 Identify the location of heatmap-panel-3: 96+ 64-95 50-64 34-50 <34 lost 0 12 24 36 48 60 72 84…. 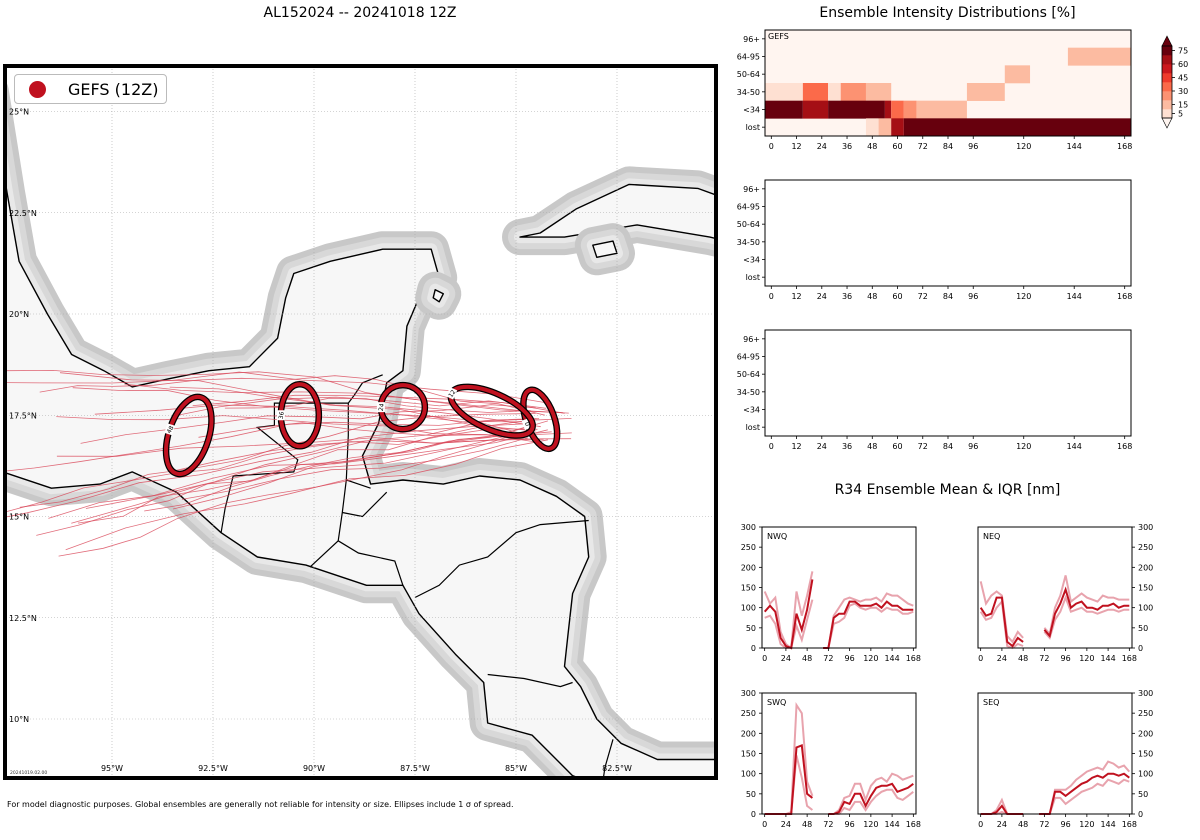
(934, 390).